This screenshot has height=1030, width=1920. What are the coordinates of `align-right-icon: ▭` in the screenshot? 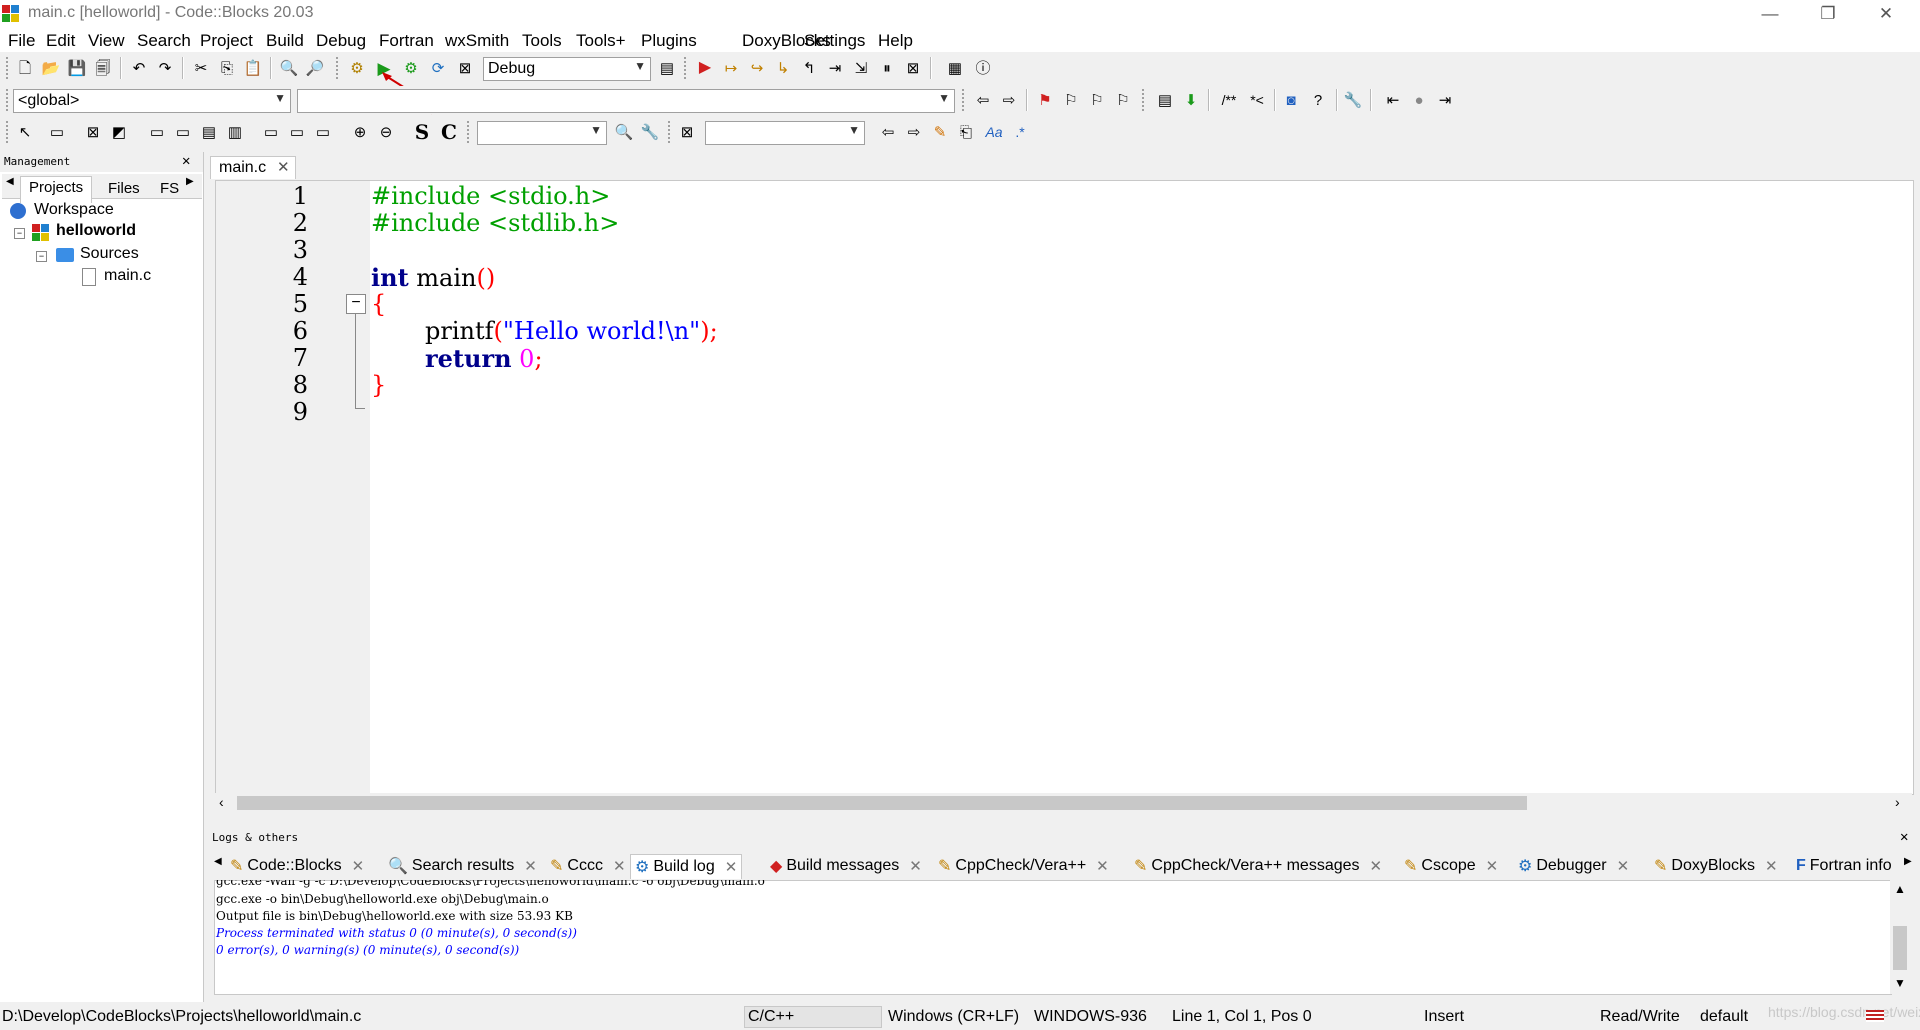 It's located at (323, 132).